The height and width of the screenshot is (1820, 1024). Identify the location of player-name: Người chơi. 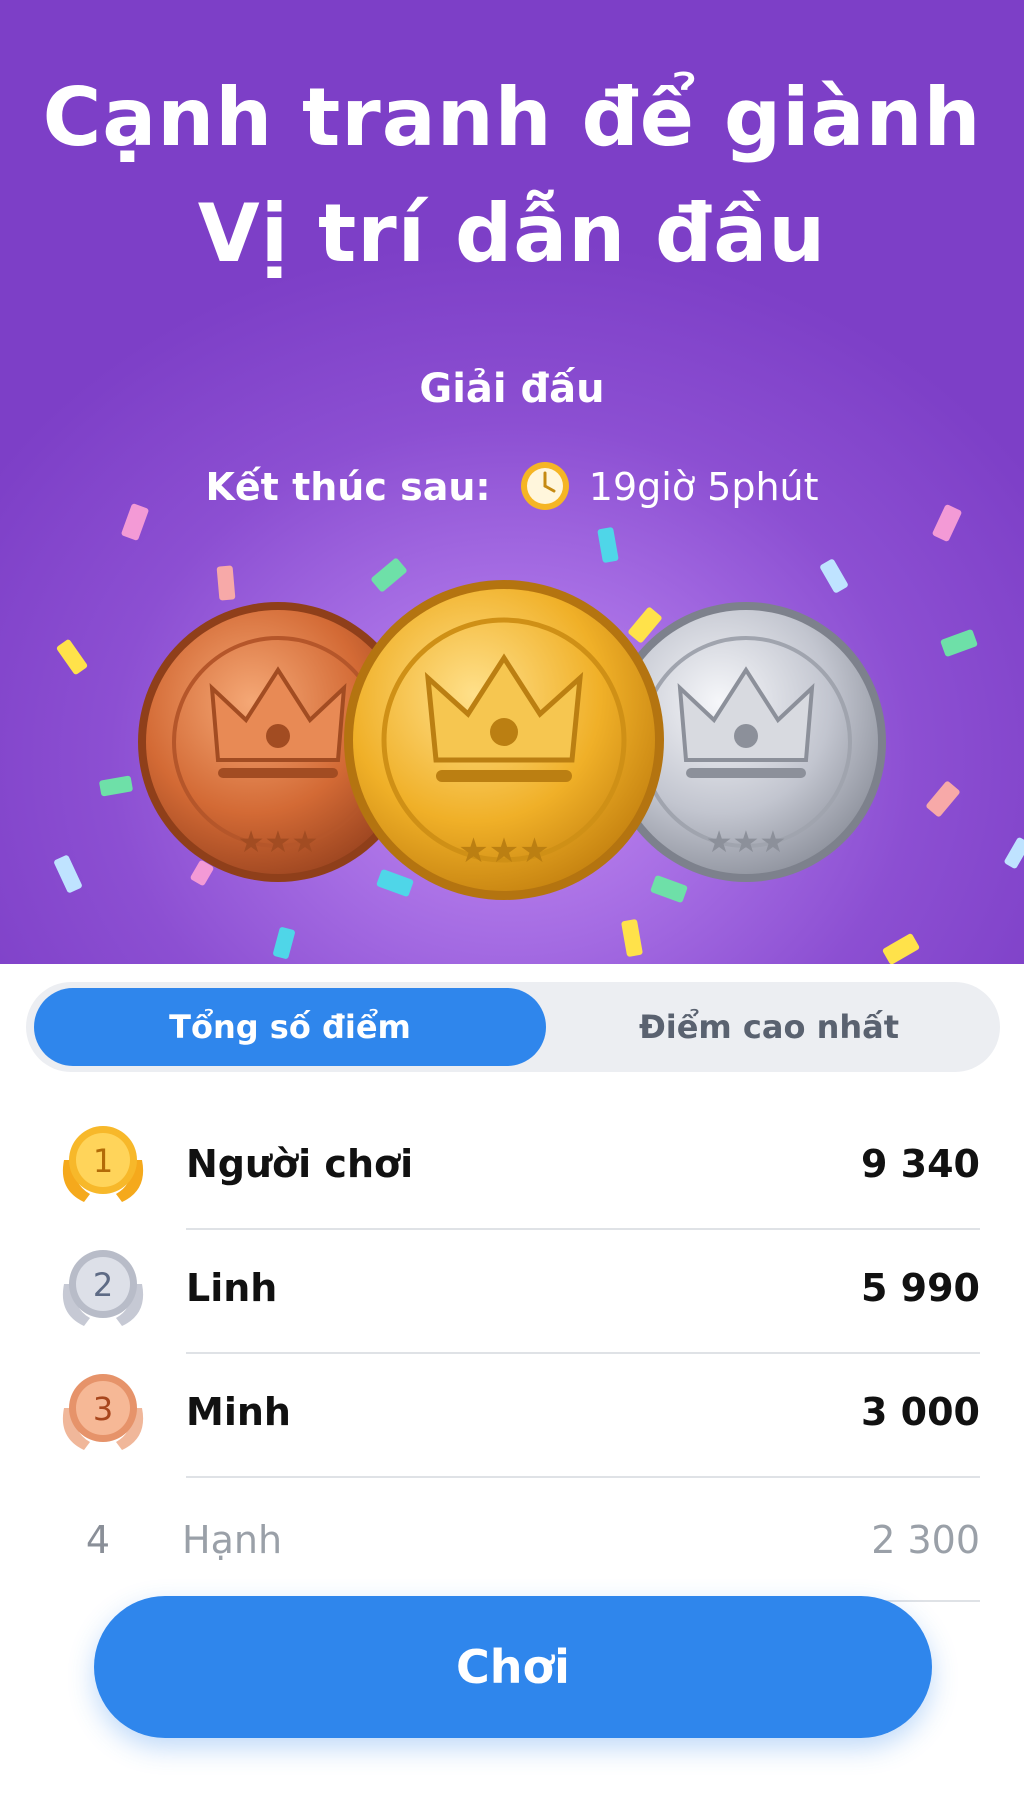
(300, 1164).